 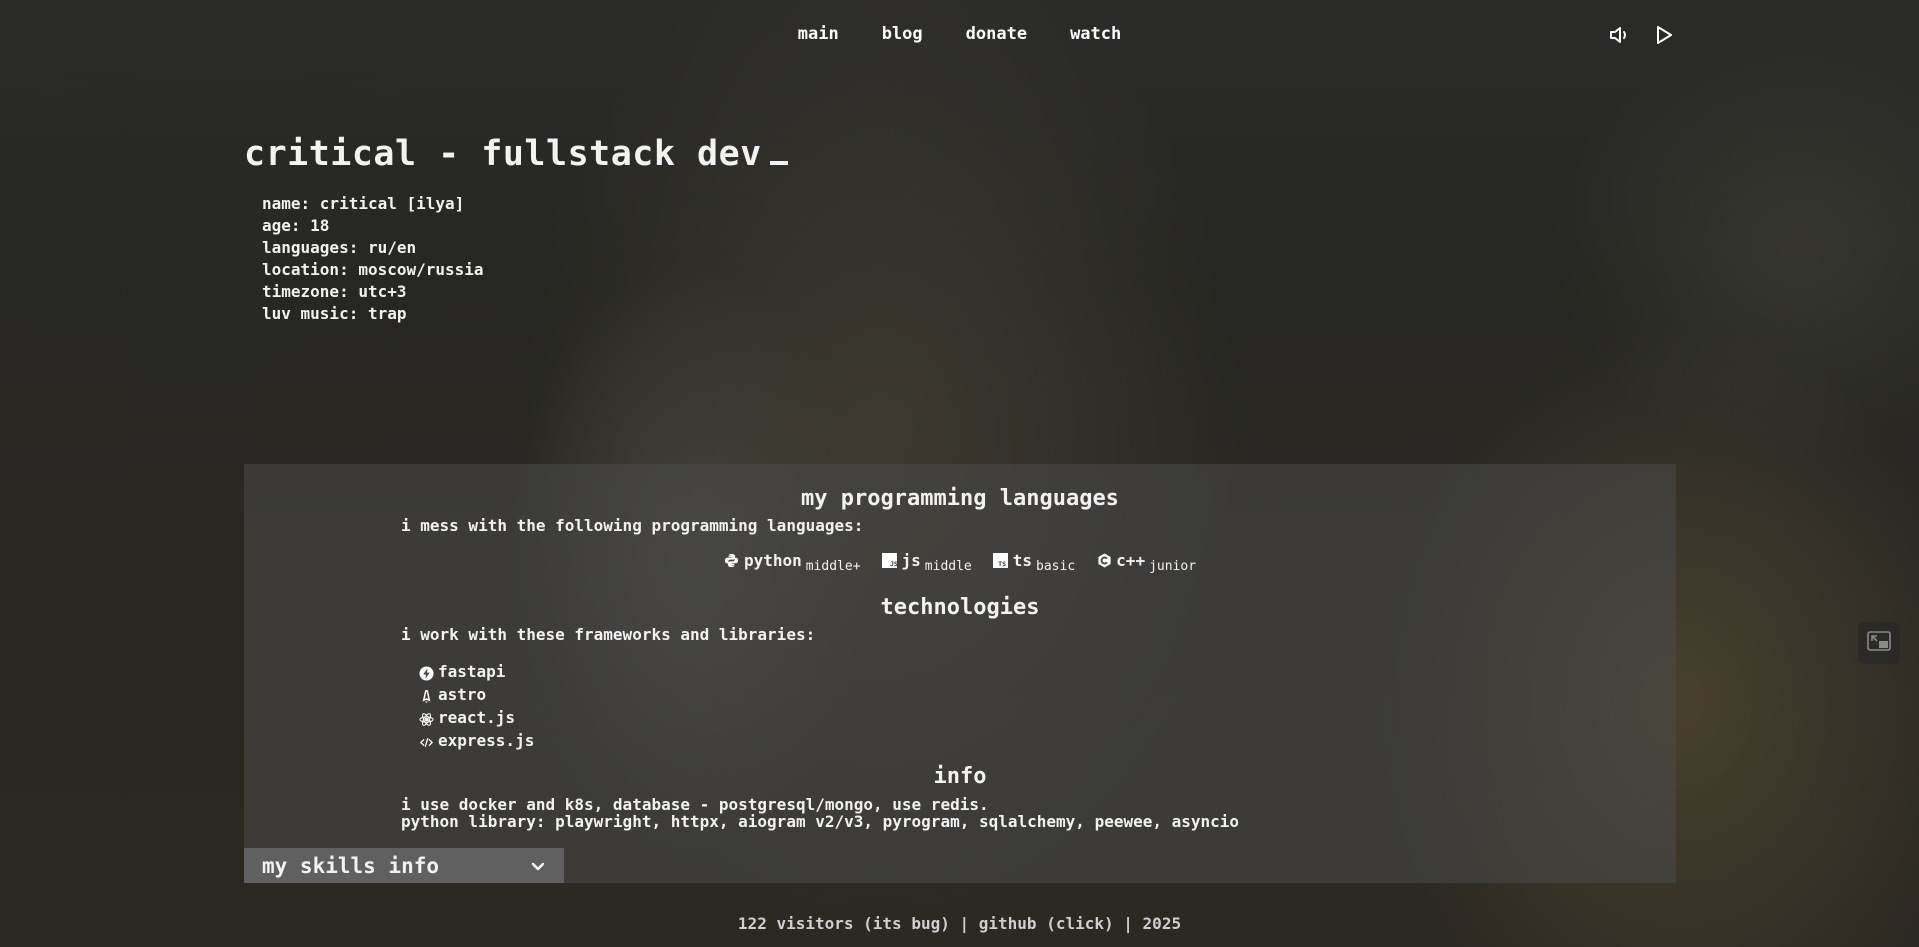 I want to click on typing-cursor, so click(x=778, y=163).